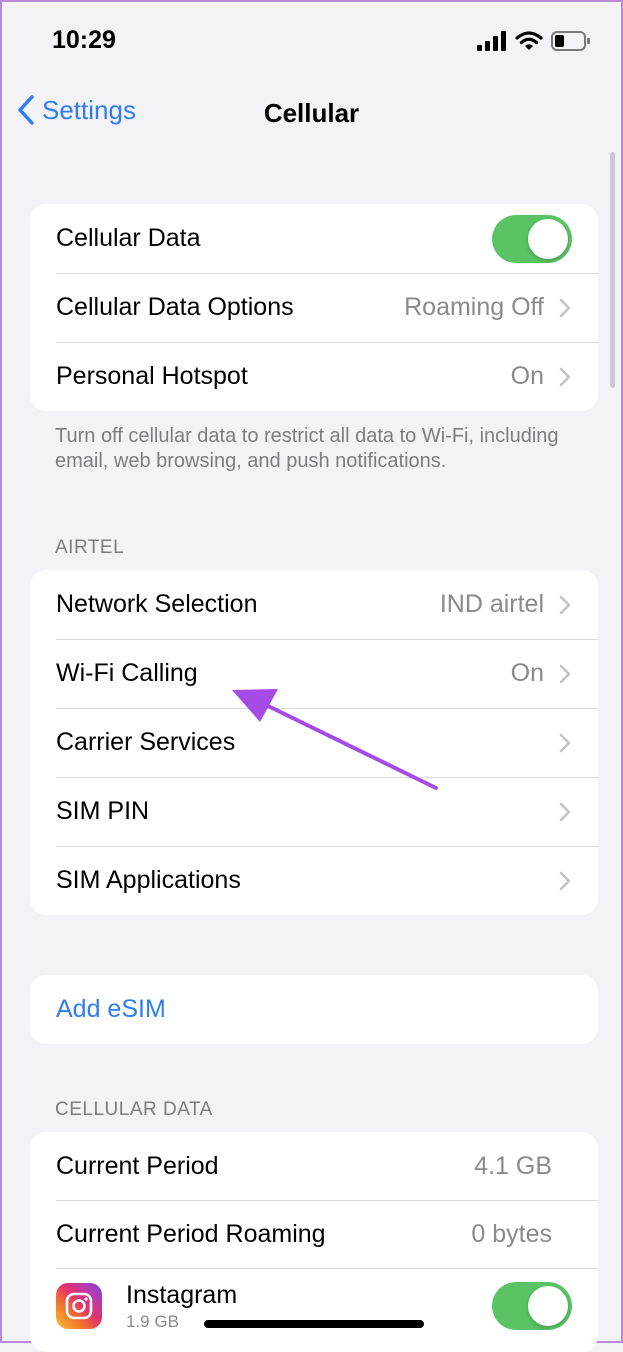  I want to click on home-indicator, so click(314, 1324).